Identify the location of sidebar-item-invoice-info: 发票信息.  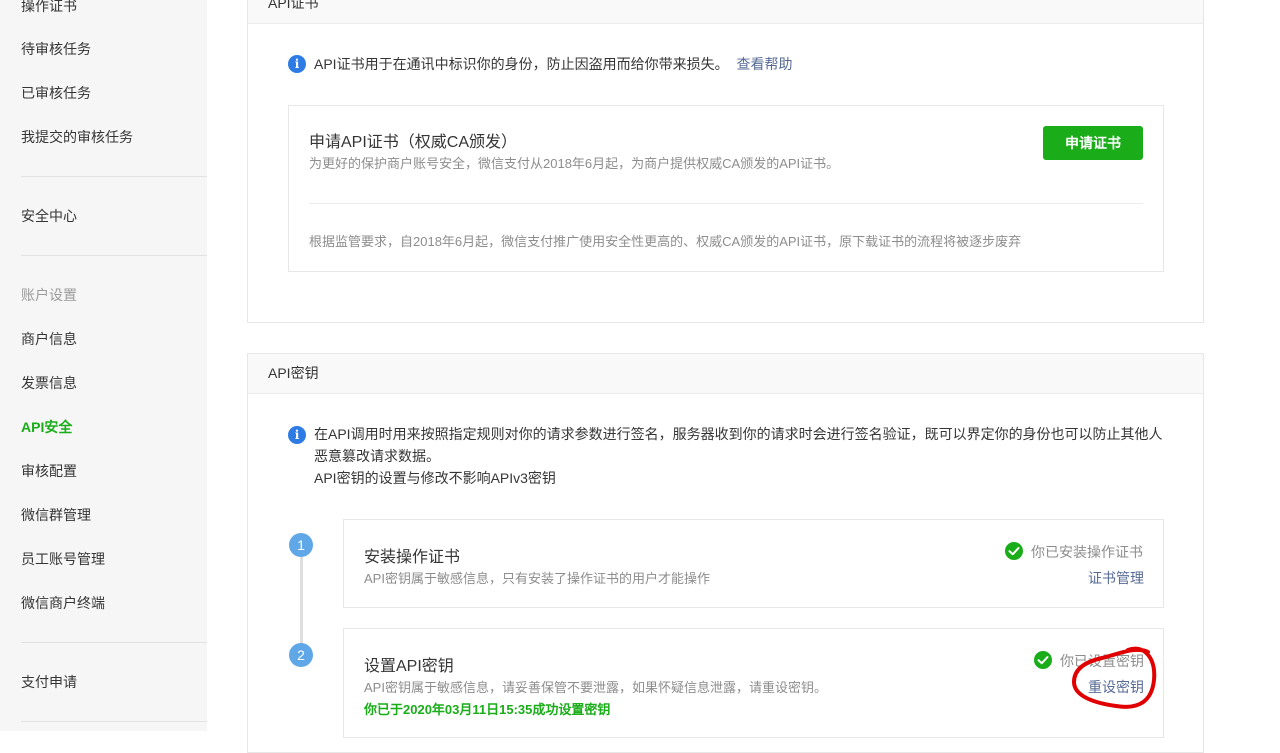
(49, 383).